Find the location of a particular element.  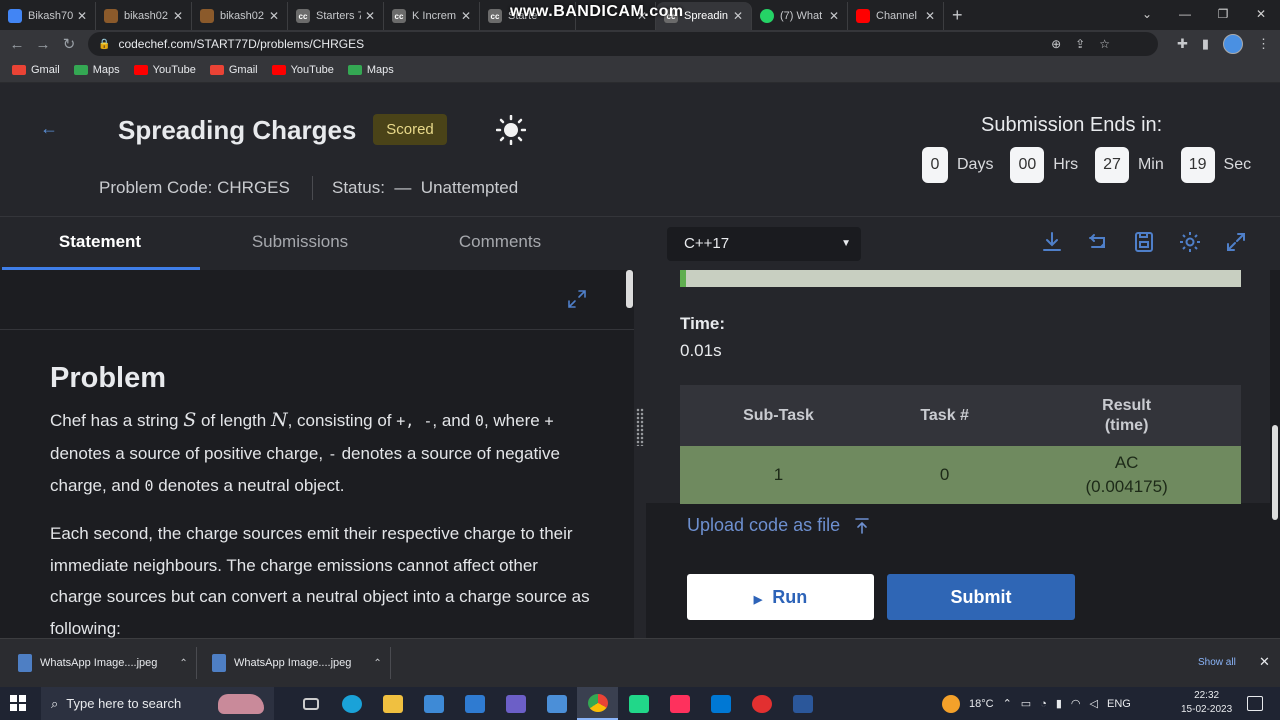

taskbar-apps is located at coordinates (556, 703).